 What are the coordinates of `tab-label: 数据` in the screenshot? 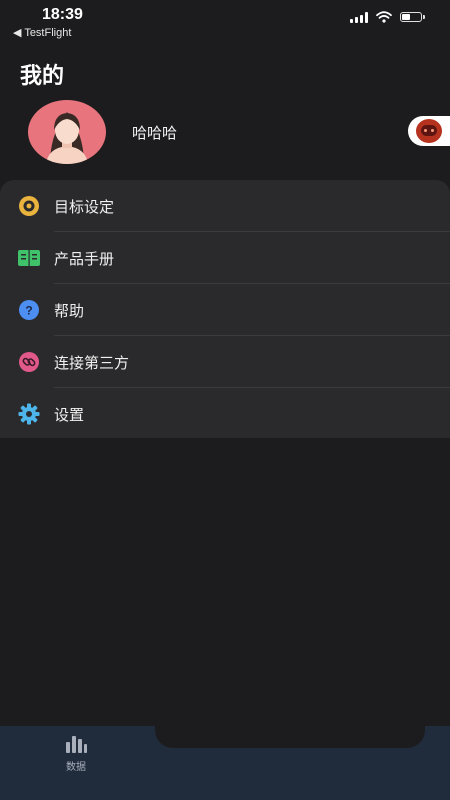 It's located at (76, 767).